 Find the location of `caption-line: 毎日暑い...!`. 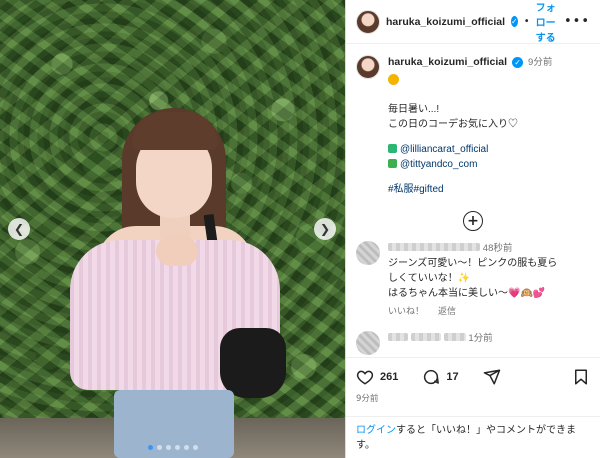

caption-line: 毎日暑い...! is located at coordinates (414, 109).